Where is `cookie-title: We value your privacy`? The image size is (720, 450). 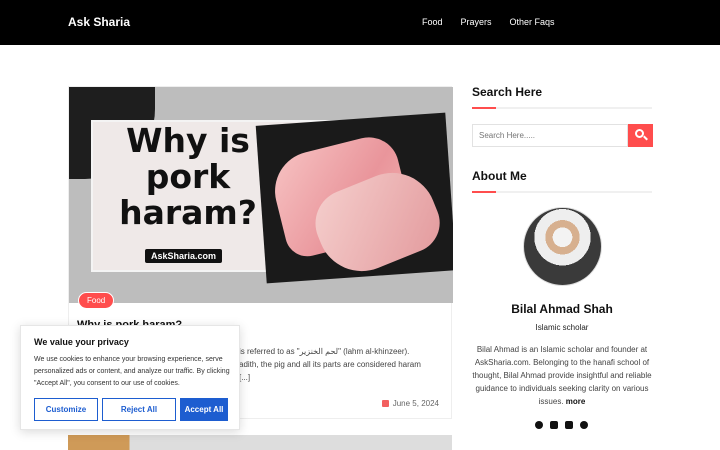 cookie-title: We value your privacy is located at coordinates (81, 342).